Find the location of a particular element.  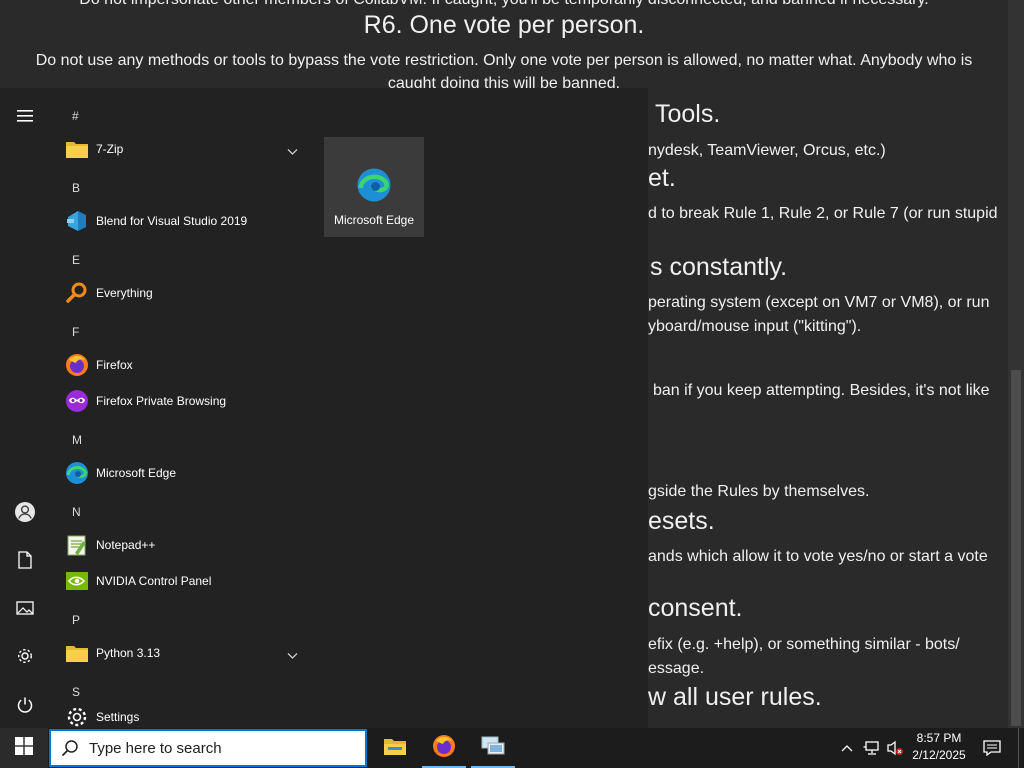

app-label: Firefox is located at coordinates (114, 365).